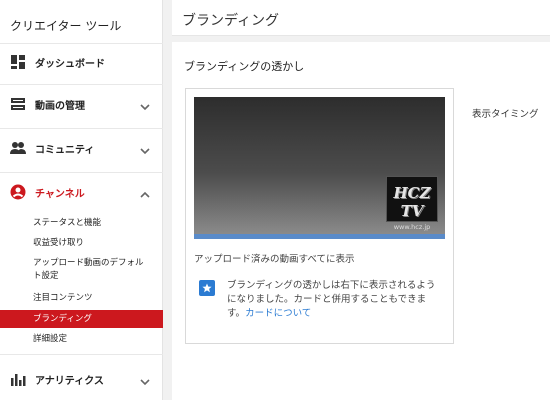 The width and height of the screenshot is (550, 400). Describe the element at coordinates (18, 148) in the screenshot. I see `community-icon` at that location.